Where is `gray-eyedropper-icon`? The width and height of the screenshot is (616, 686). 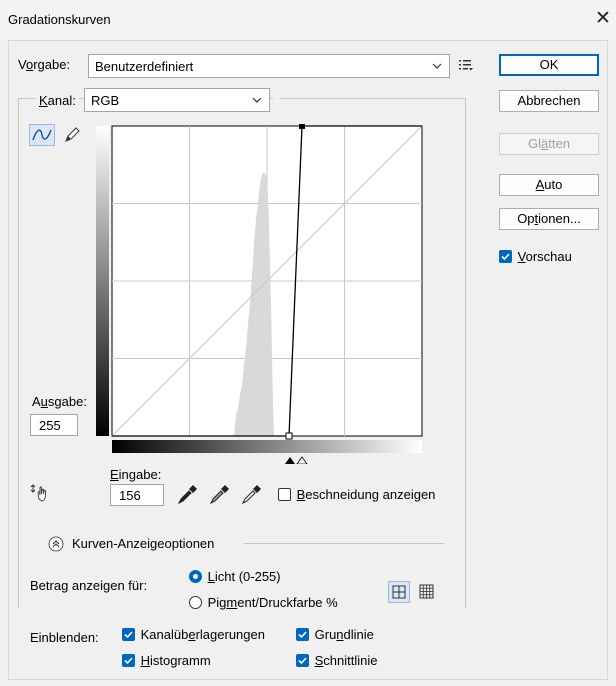 gray-eyedropper-icon is located at coordinates (219, 495).